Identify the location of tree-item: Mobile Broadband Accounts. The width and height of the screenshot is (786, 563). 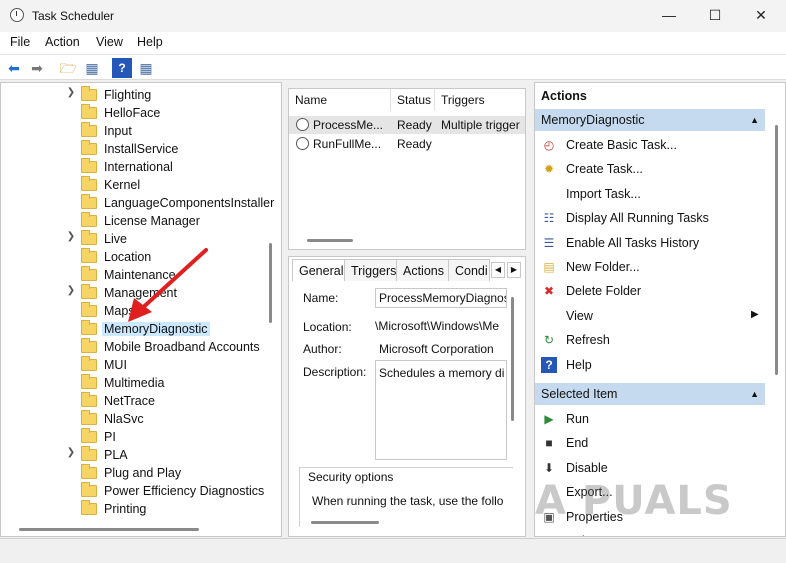
(136, 347).